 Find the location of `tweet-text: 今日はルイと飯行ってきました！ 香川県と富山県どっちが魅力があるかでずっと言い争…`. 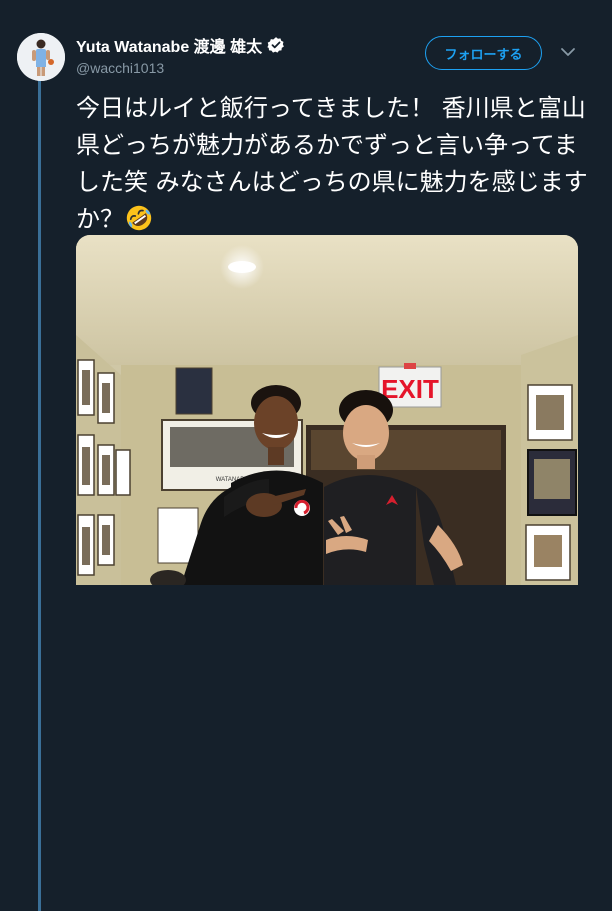

tweet-text: 今日はルイと飯行ってきました！ 香川県と富山県どっちが魅力があるかでずっと言い争… is located at coordinates (332, 164).